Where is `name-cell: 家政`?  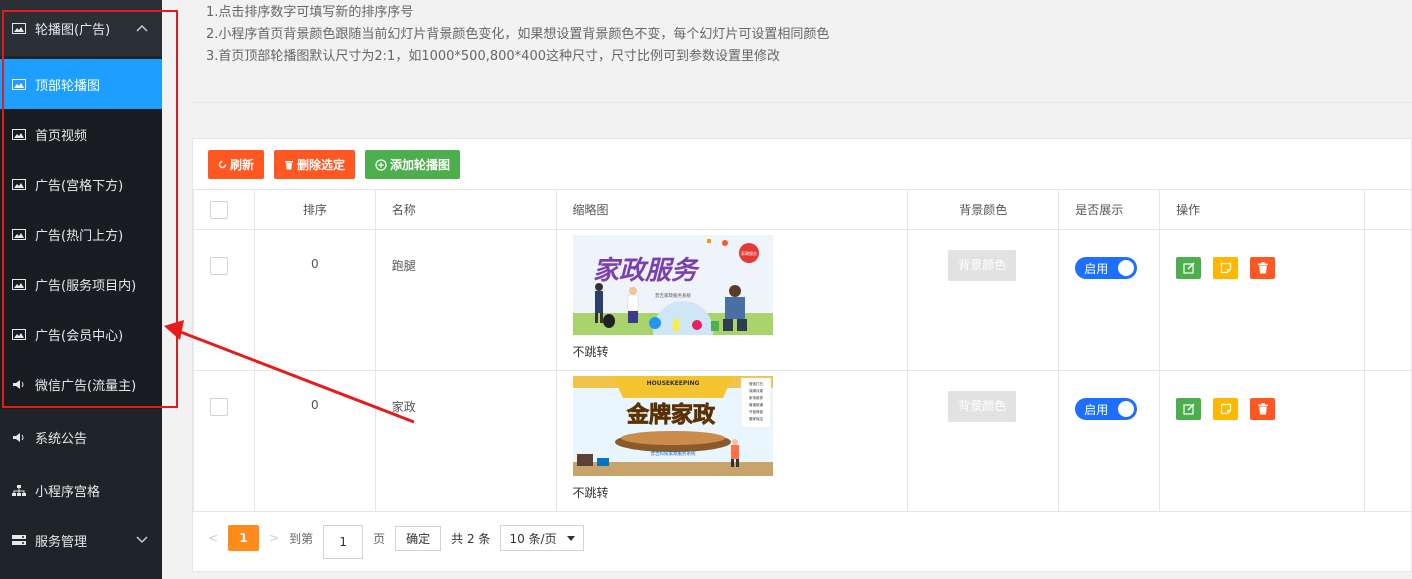 name-cell: 家政 is located at coordinates (465, 441).